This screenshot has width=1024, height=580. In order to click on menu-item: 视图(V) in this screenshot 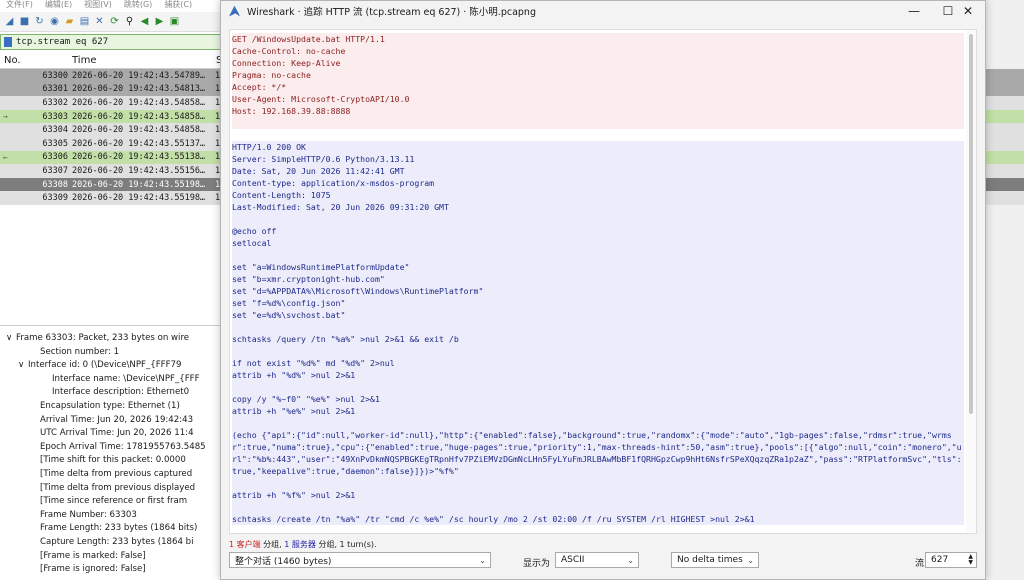, I will do `click(98, 5)`.